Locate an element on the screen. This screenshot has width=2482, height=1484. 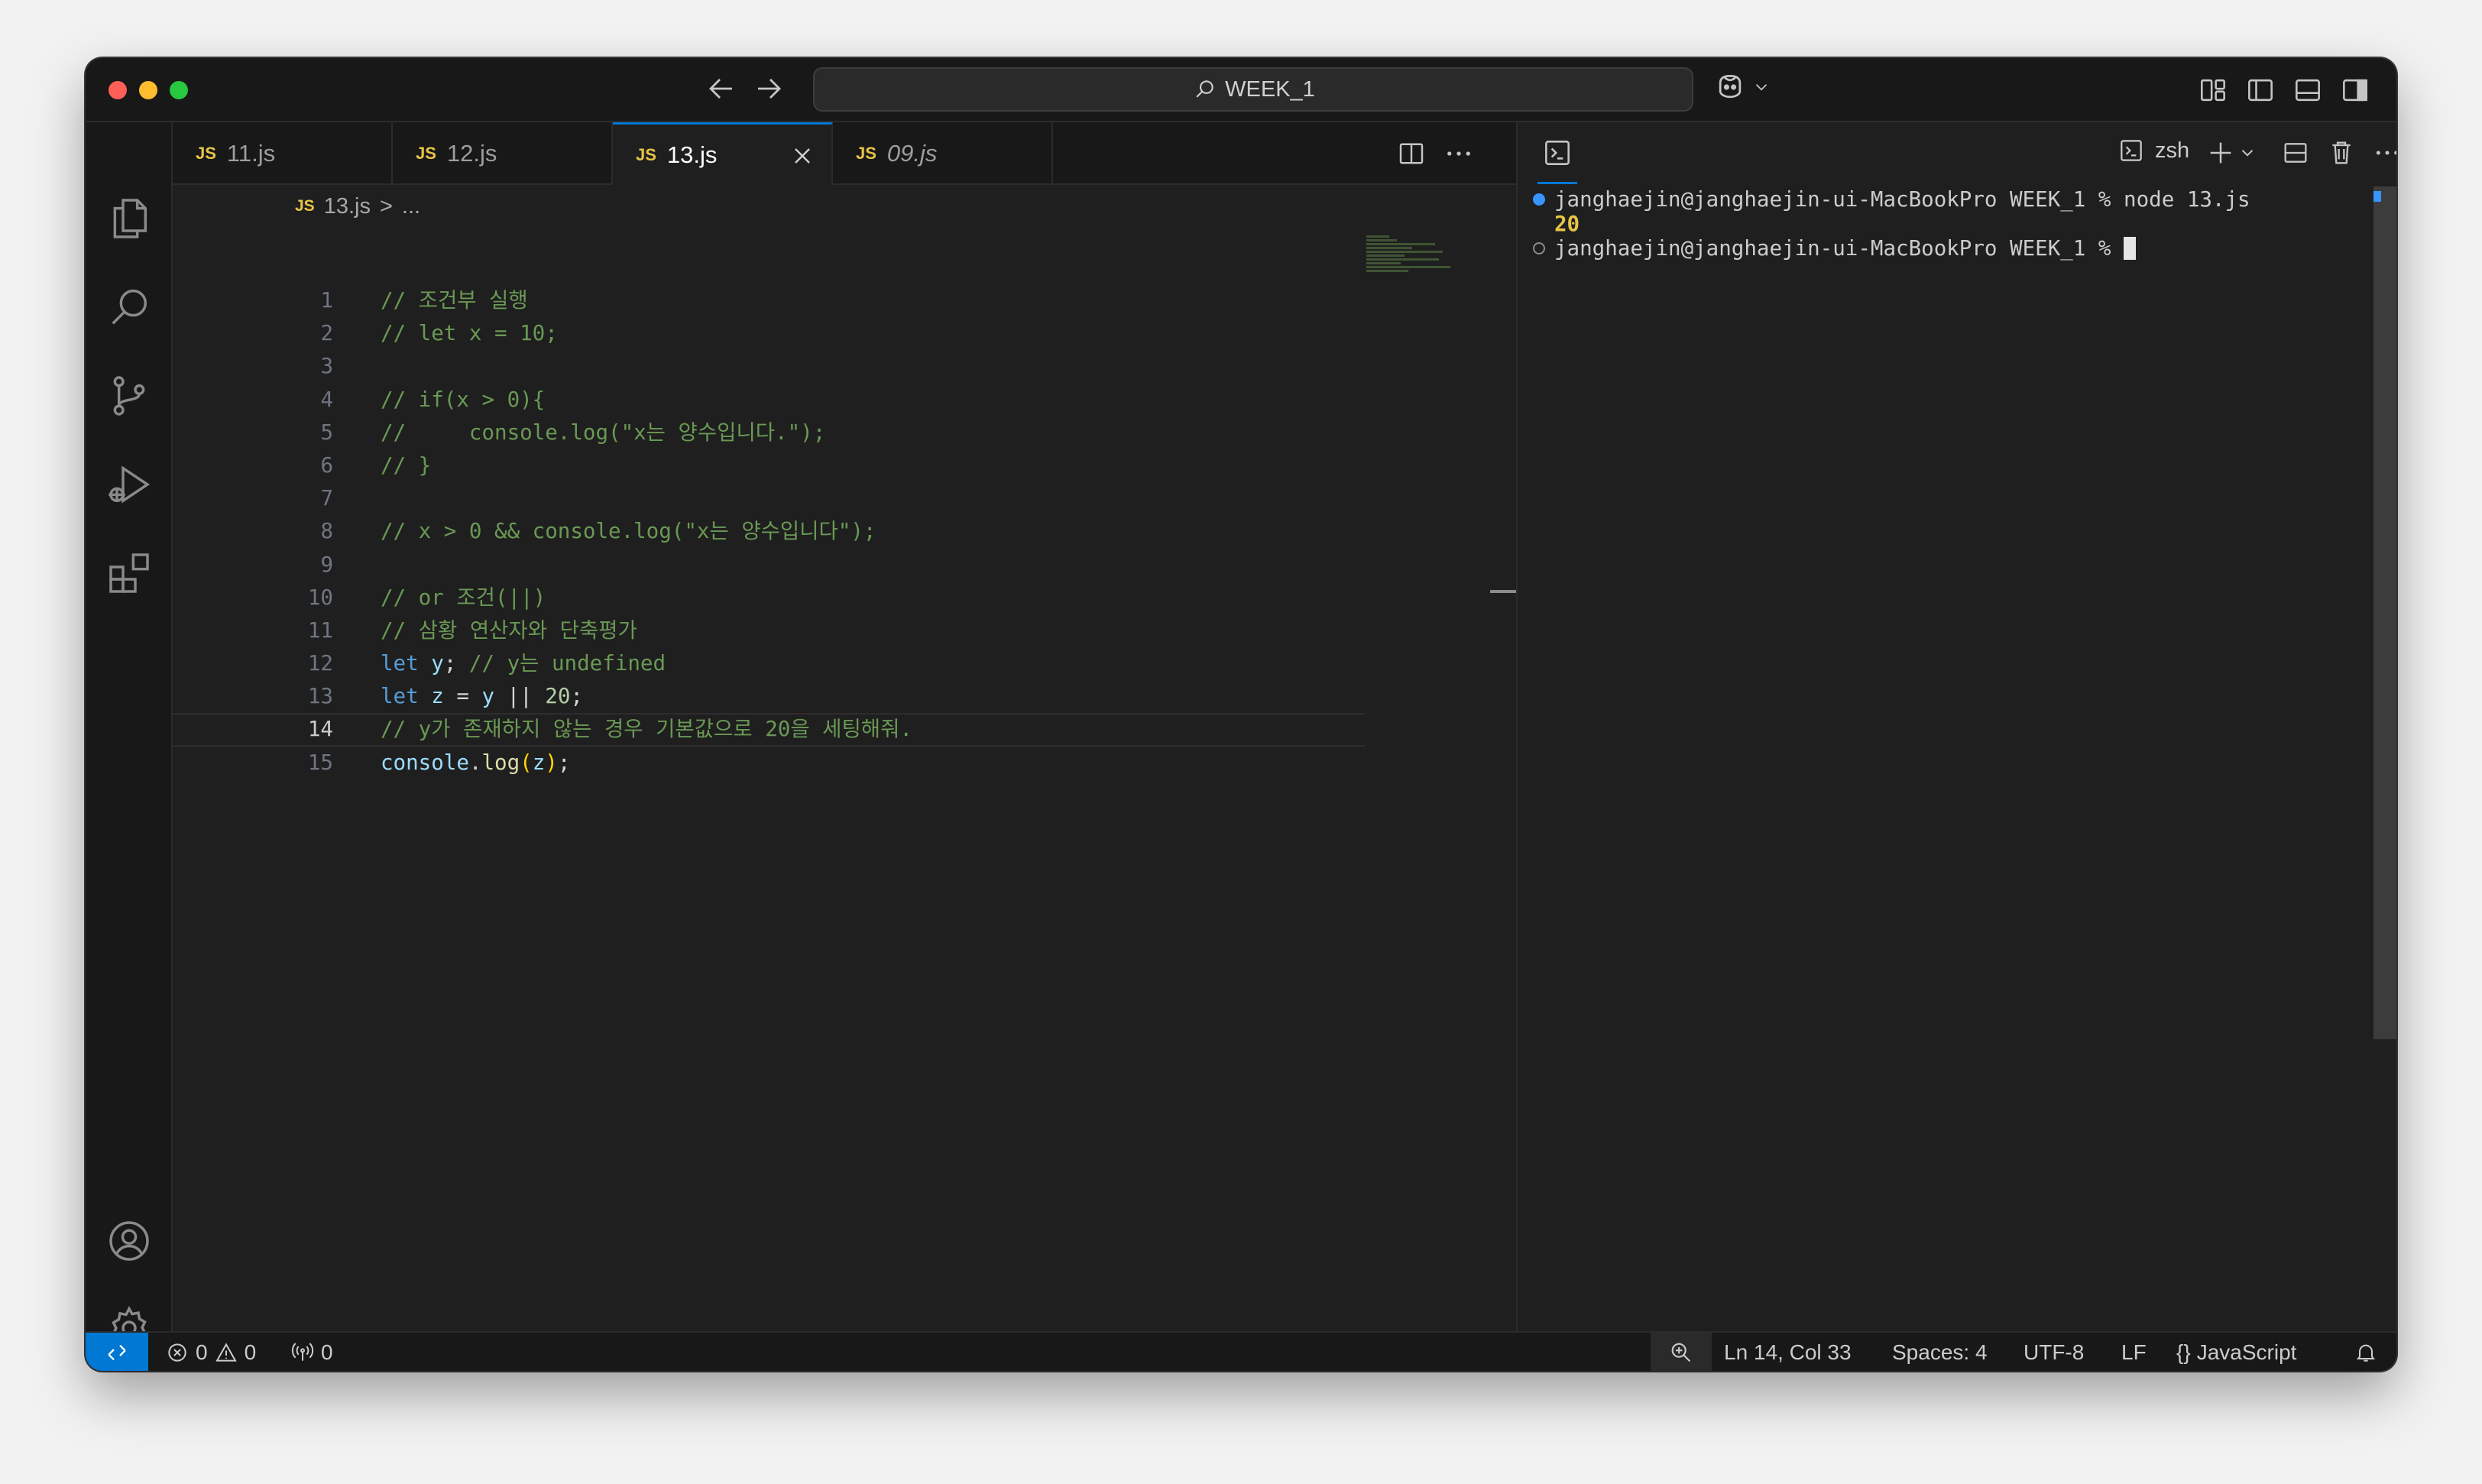
encoding: UTF-8 is located at coordinates (2054, 1352).